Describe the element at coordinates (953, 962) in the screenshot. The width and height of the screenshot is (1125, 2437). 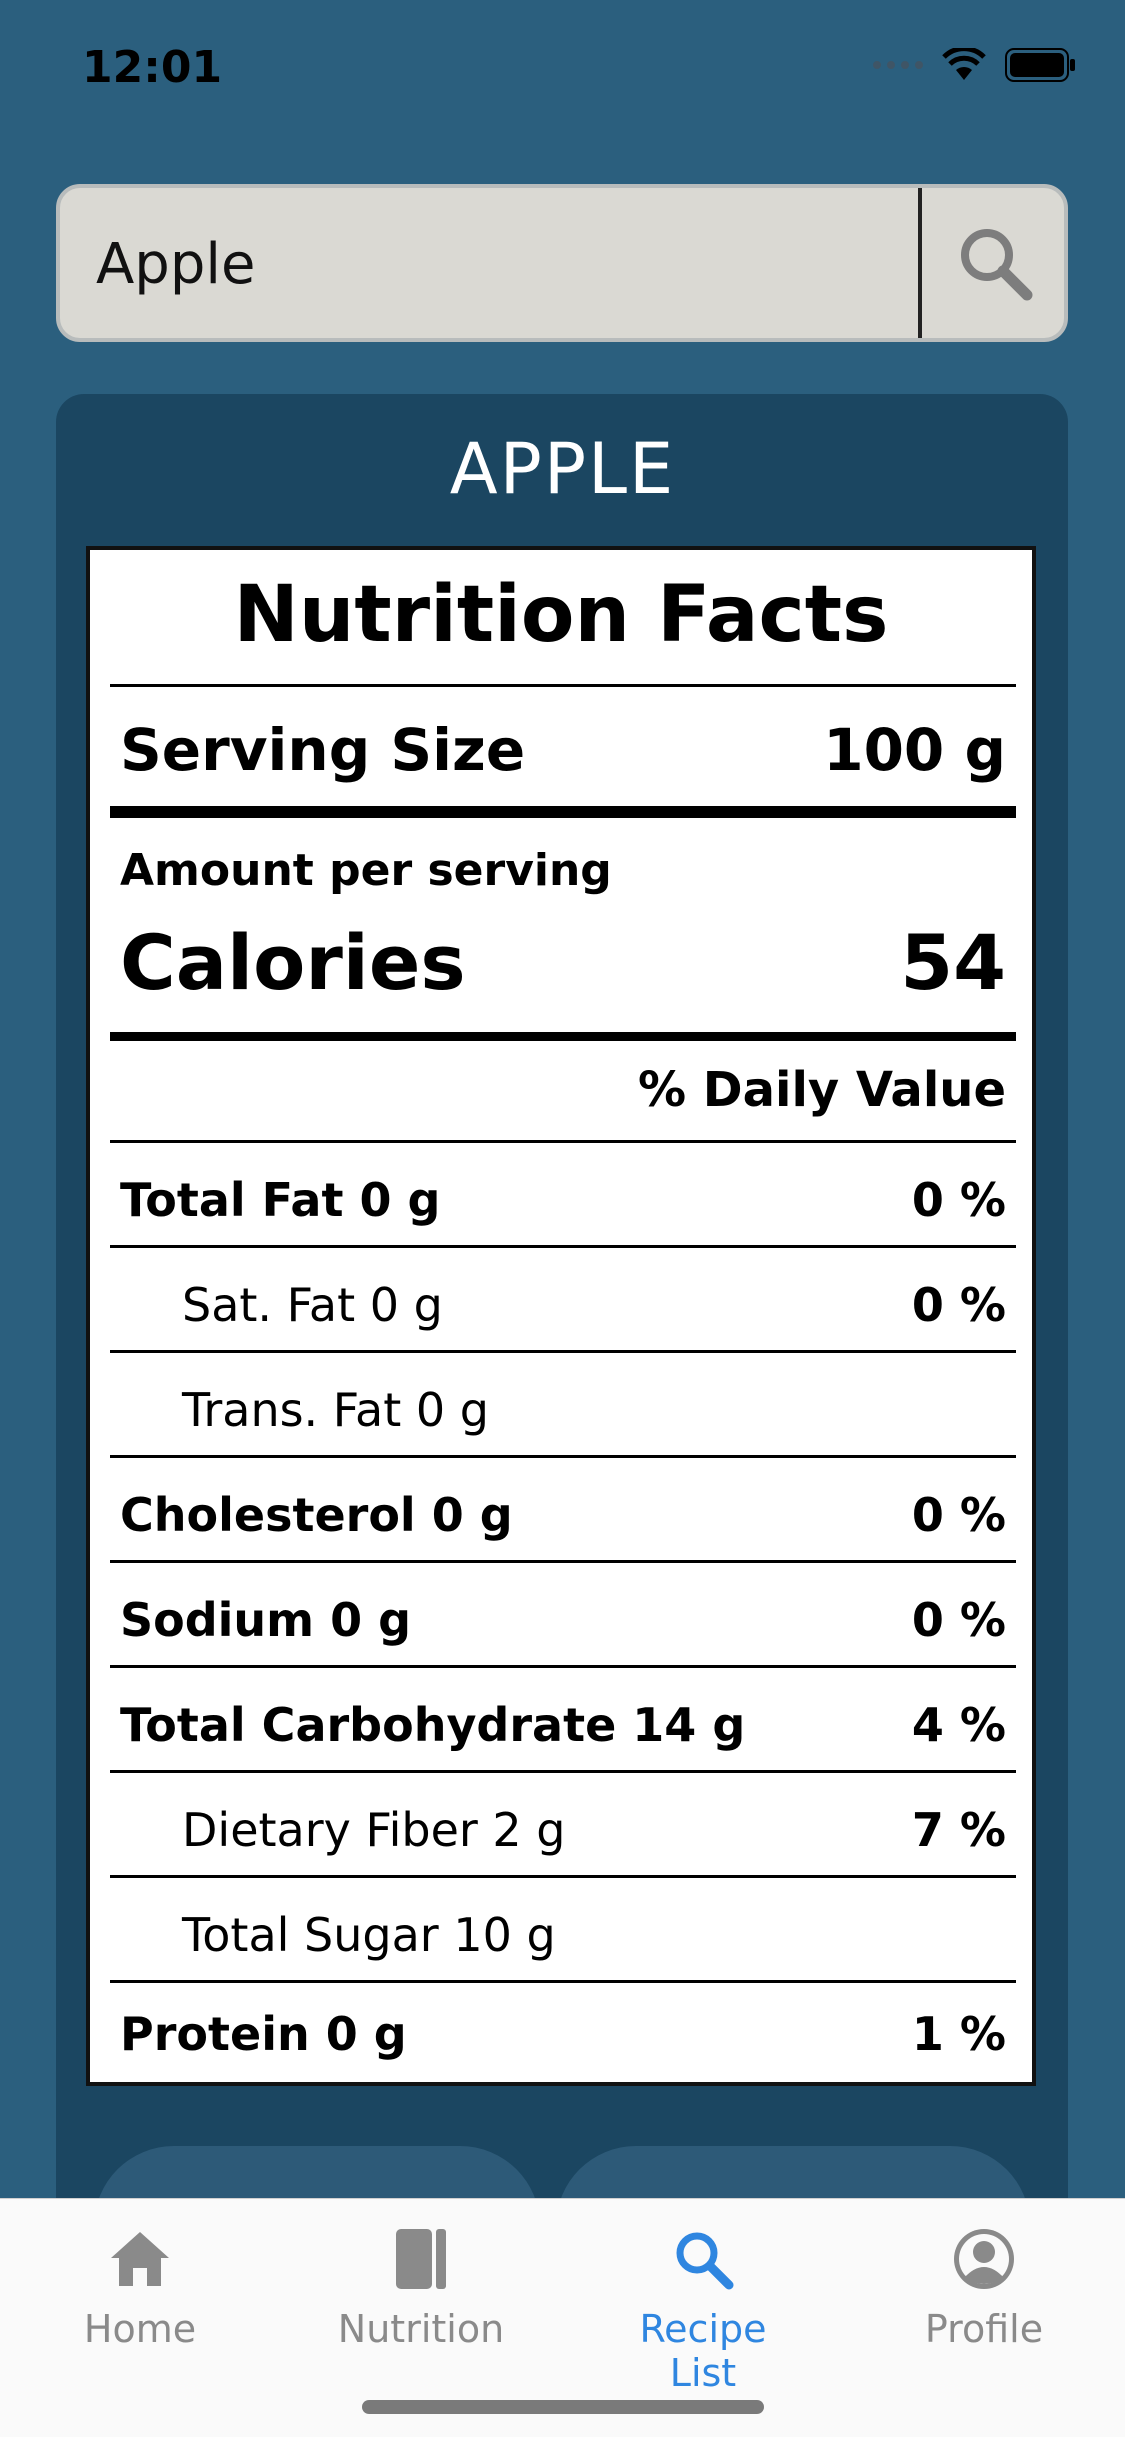
I see `calories-value: 54` at that location.